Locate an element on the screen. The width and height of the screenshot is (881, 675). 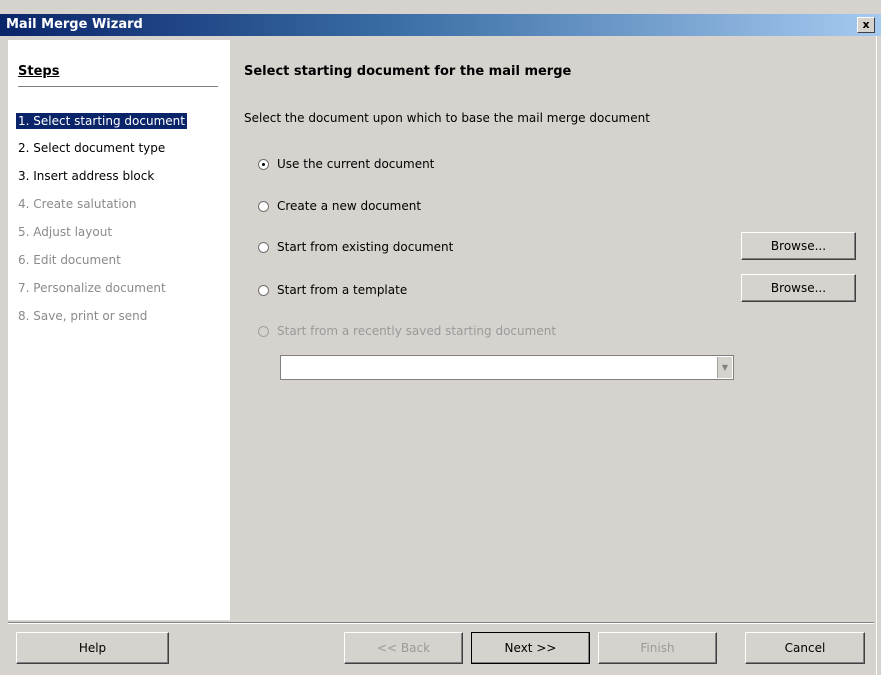
footer-divider is located at coordinates (441, 623).